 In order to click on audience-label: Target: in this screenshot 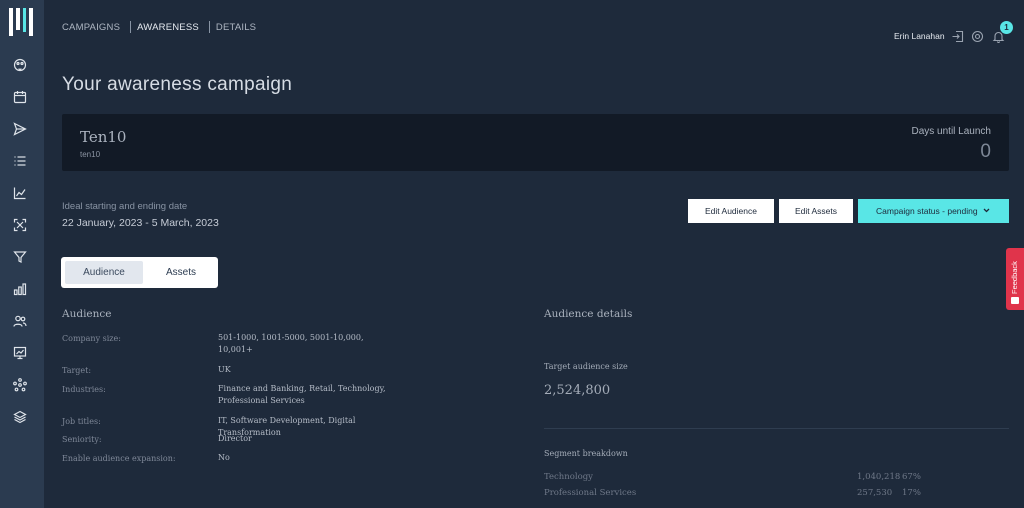, I will do `click(77, 370)`.